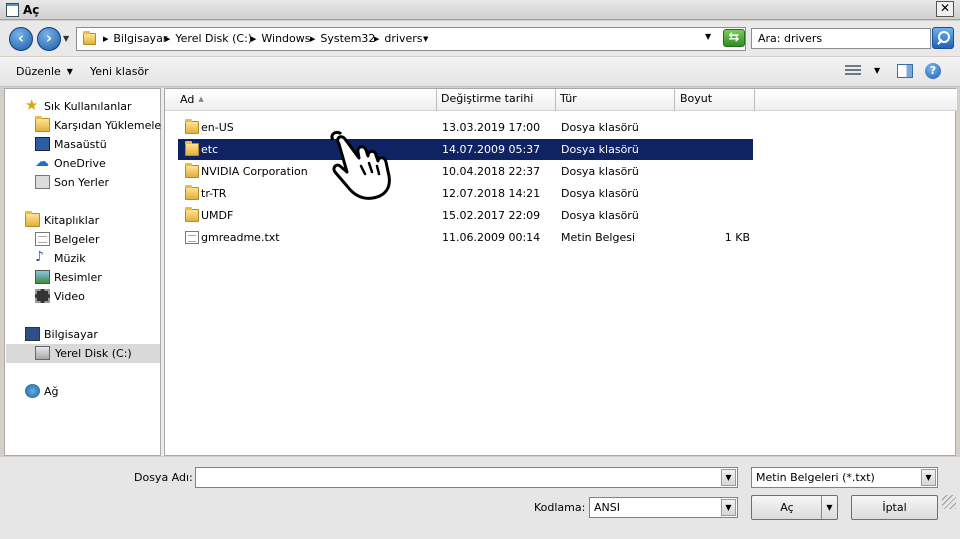  What do you see at coordinates (96, 296) in the screenshot?
I see `nav-item-video: Video` at bounding box center [96, 296].